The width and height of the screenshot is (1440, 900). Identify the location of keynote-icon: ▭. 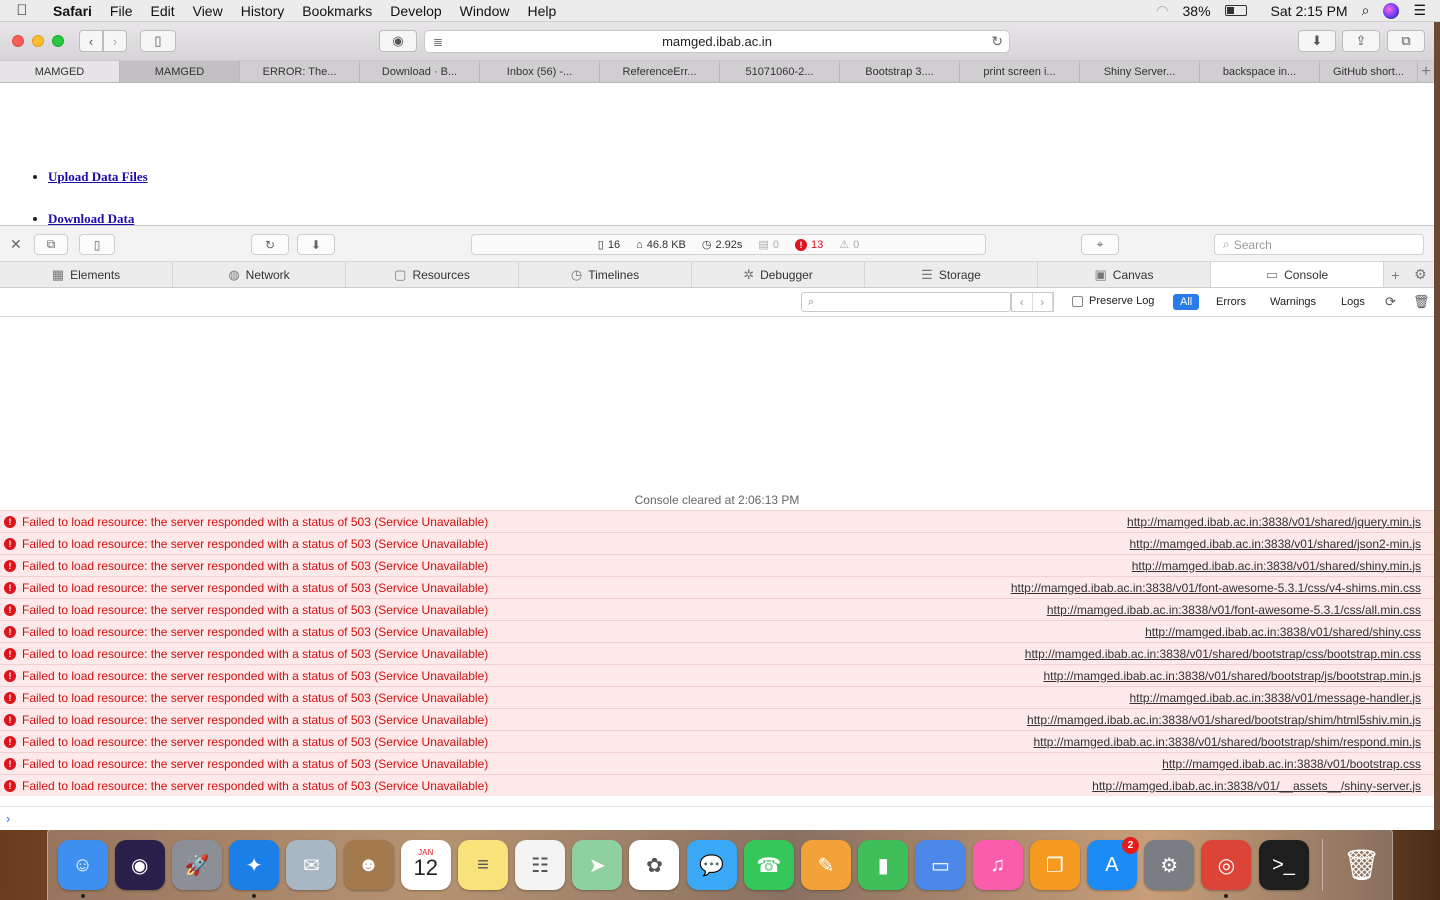
(940, 865).